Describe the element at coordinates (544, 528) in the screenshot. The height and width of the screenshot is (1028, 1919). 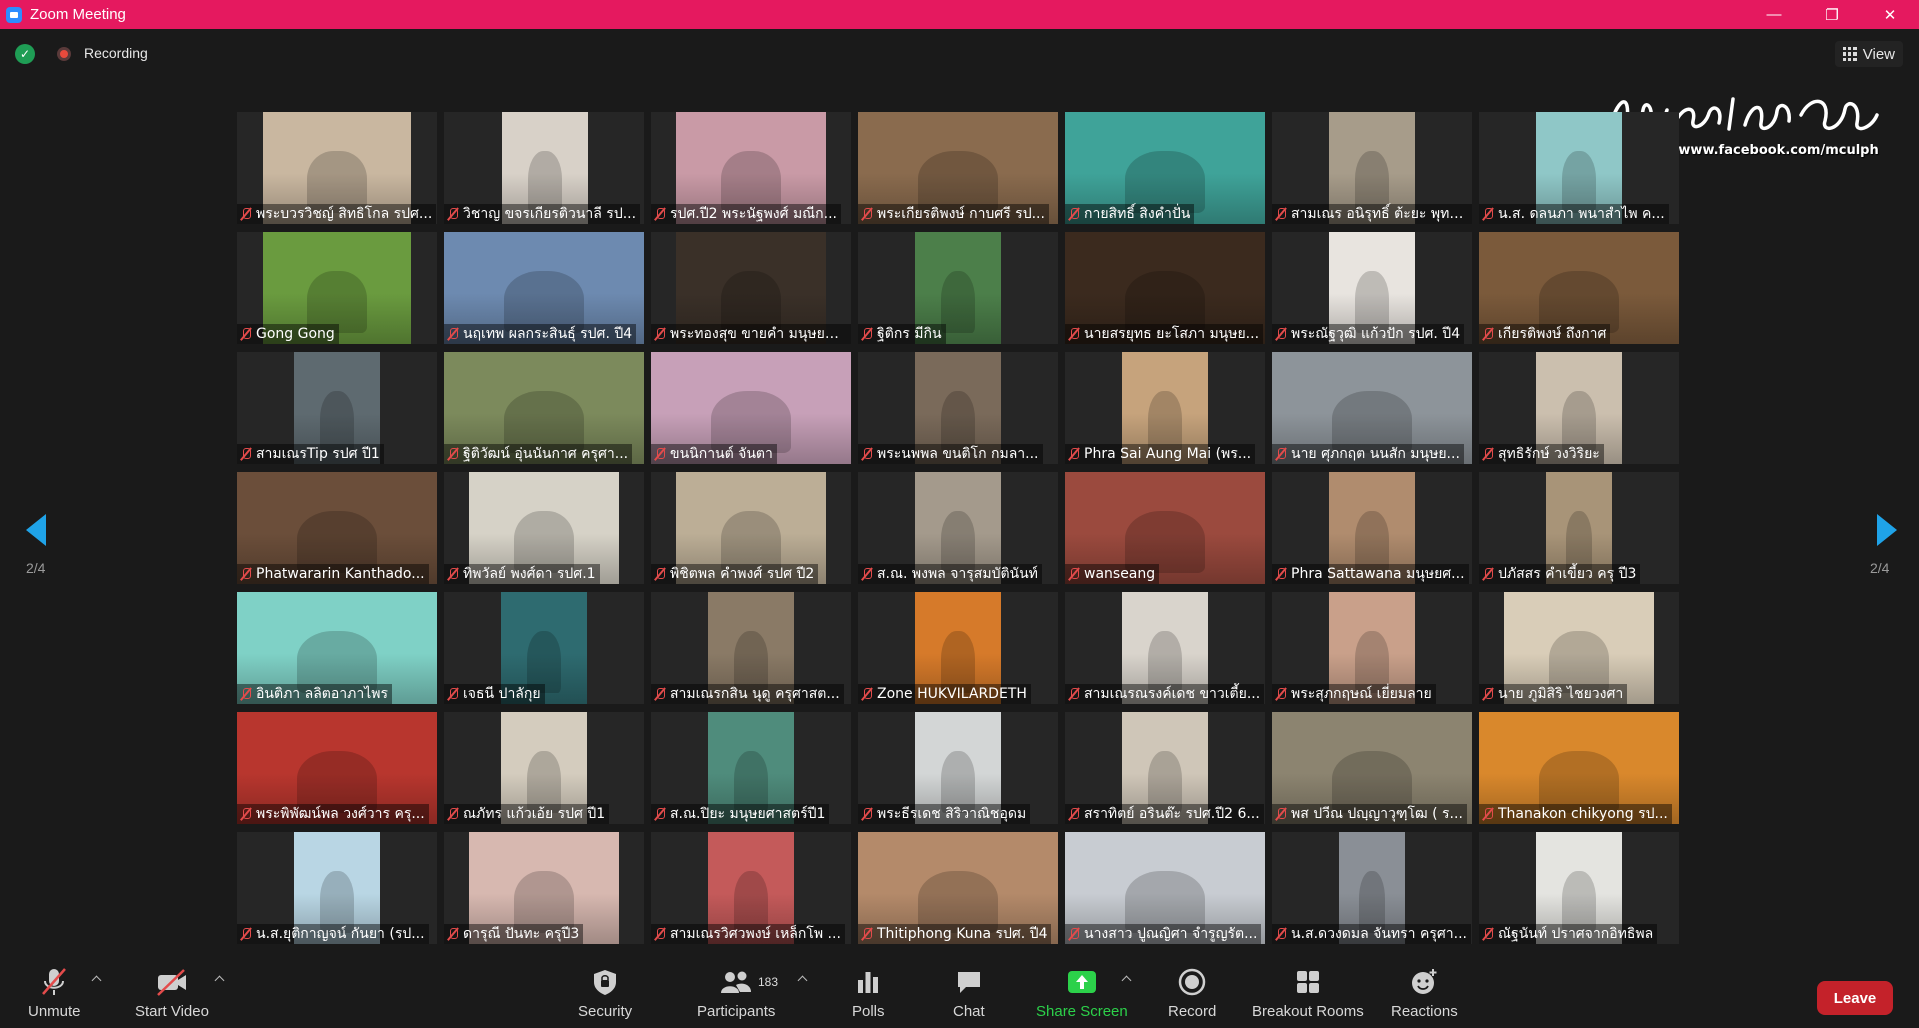
I see `participant-tile: ทิพวัลย์ พงศ์ดา รปศ.1` at that location.